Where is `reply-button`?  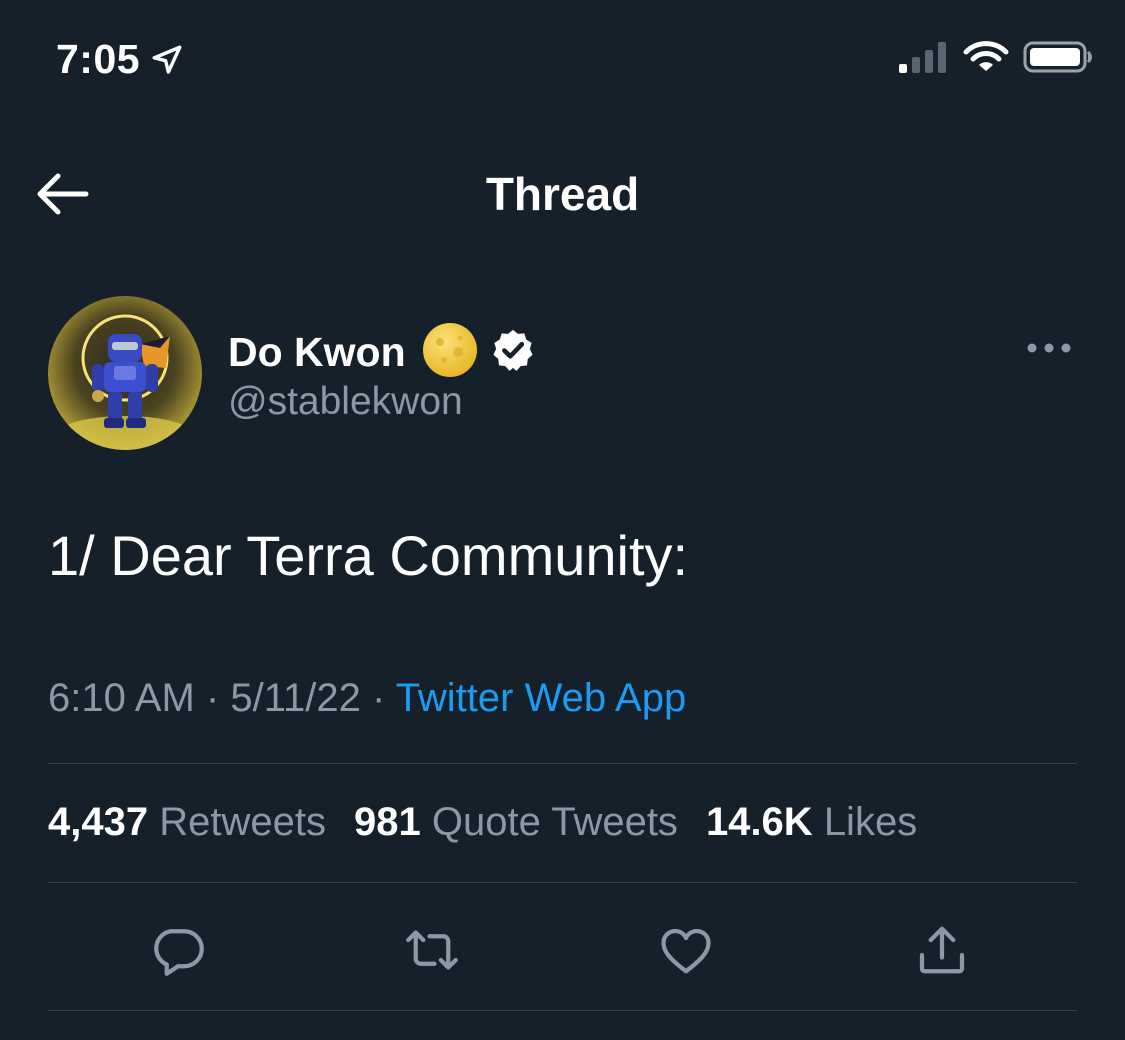 reply-button is located at coordinates (178, 950).